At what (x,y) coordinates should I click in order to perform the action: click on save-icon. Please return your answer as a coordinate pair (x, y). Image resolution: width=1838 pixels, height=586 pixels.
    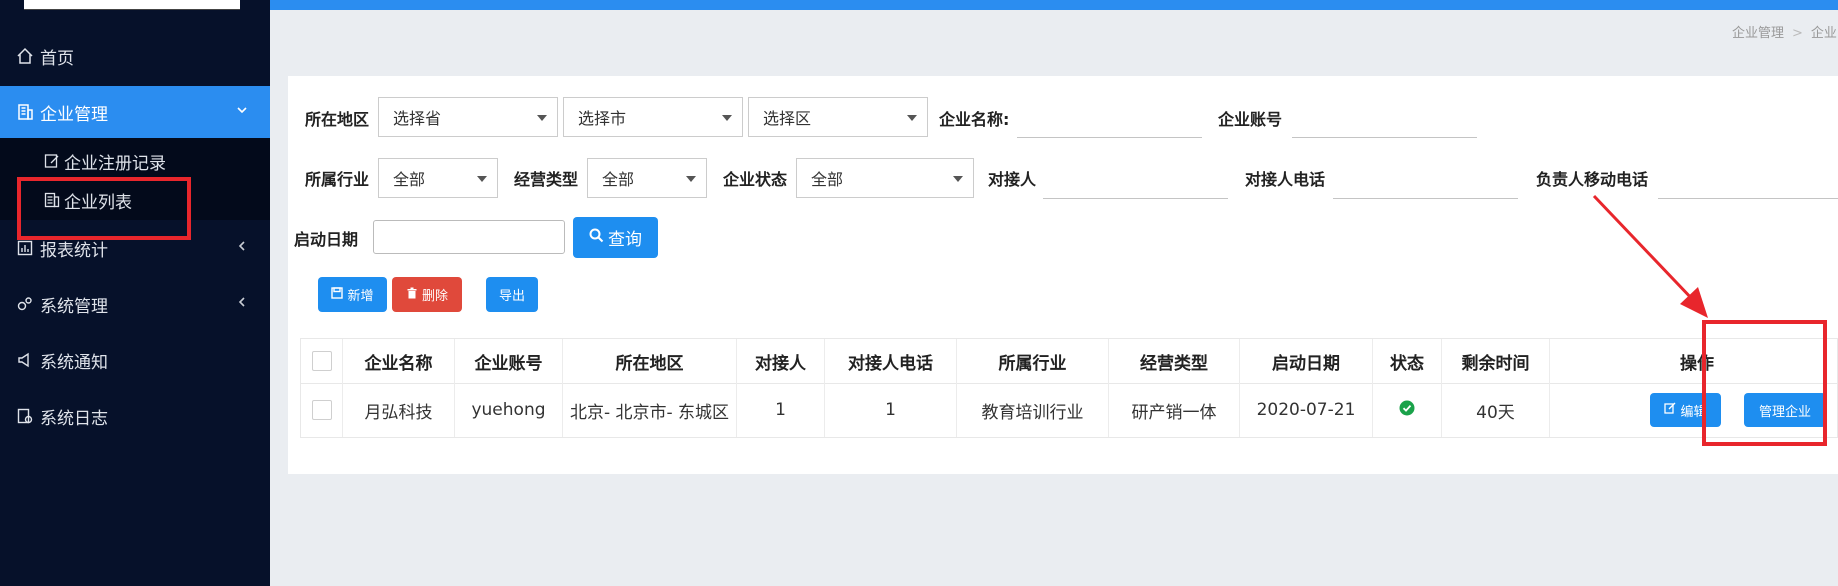
    Looking at the image, I should click on (339, 294).